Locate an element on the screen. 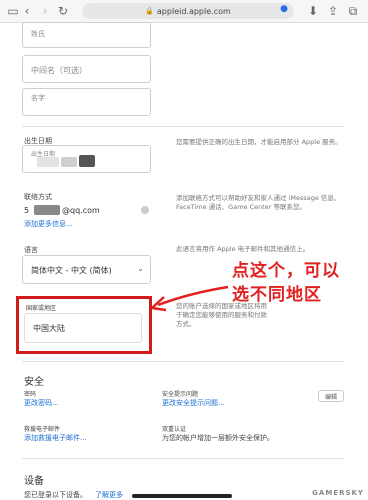 This screenshot has width=368, height=500. last-name-placeholder: 姓氏 is located at coordinates (38, 34).